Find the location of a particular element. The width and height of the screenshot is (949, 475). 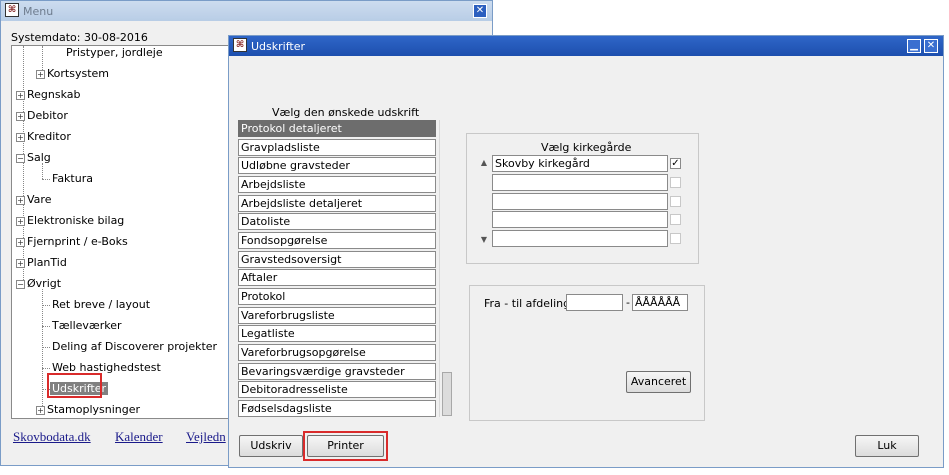

list-item: Fondsopgørelse is located at coordinates (337, 240).